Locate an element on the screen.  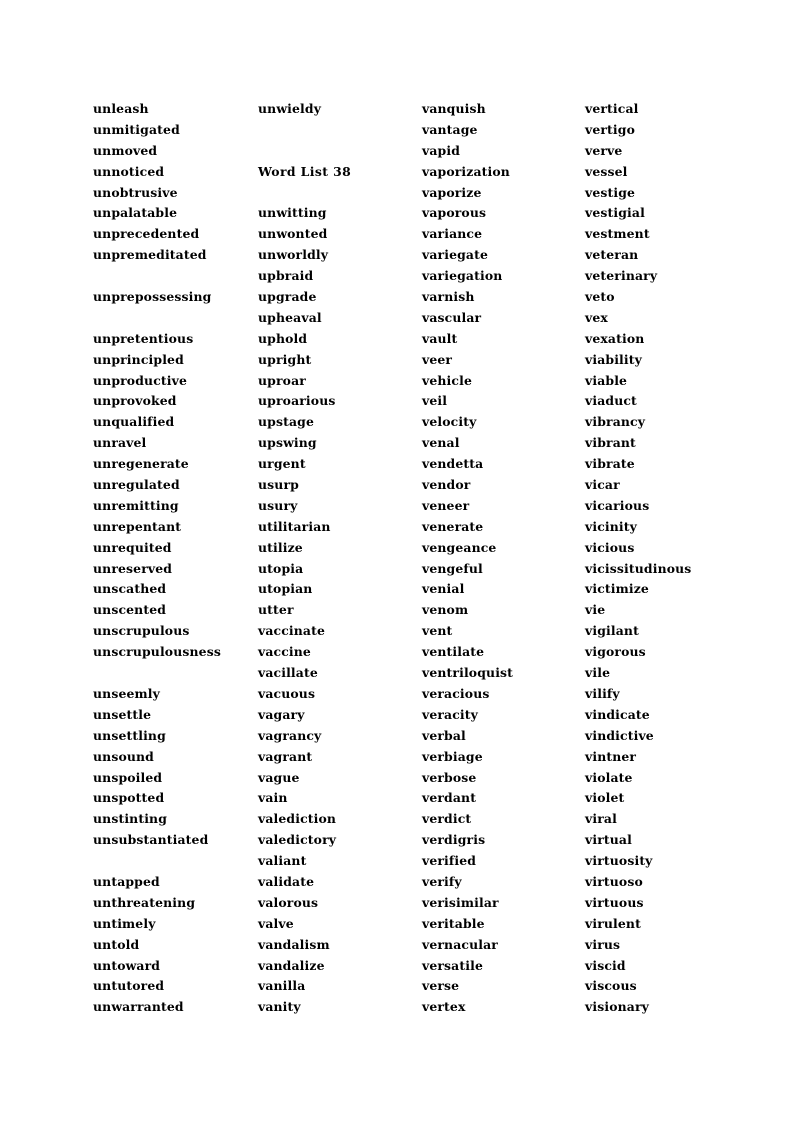
word-entry: vindictive is located at coordinates (619, 735).